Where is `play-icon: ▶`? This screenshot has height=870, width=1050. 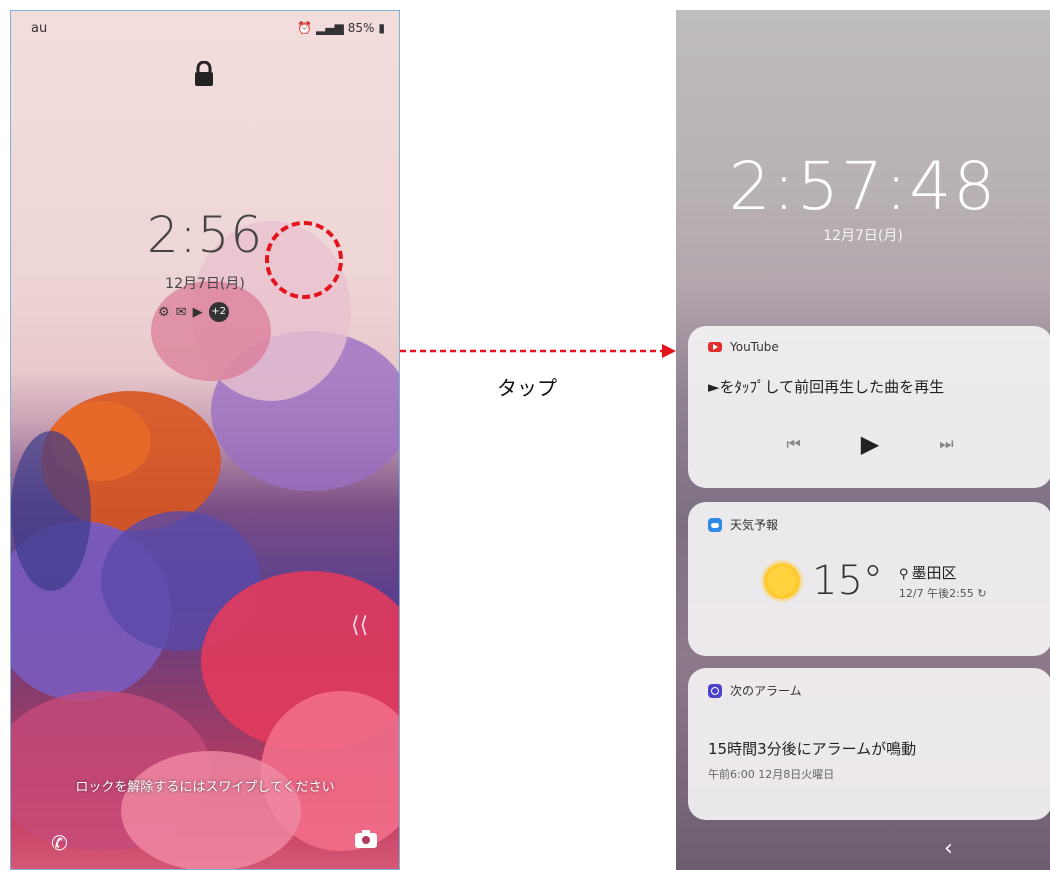 play-icon: ▶ is located at coordinates (870, 444).